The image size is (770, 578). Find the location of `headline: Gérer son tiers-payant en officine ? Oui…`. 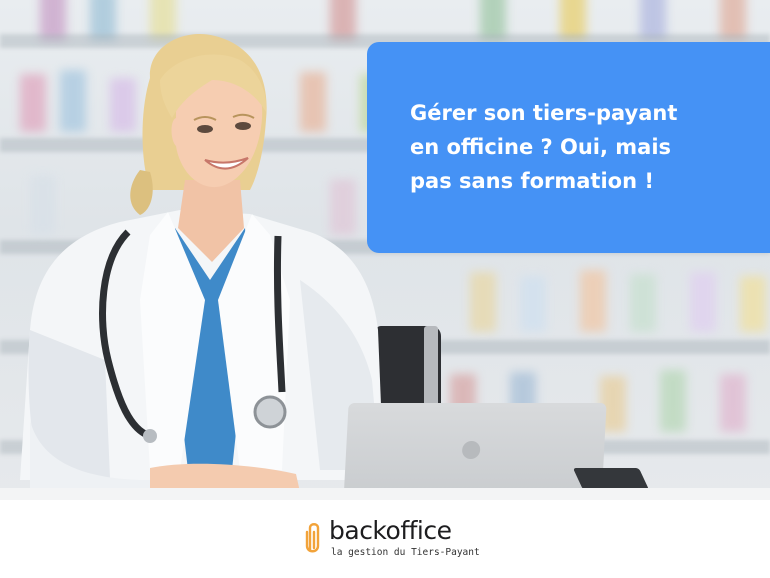

headline: Gérer son tiers-payant en officine ? Oui… is located at coordinates (543, 147).